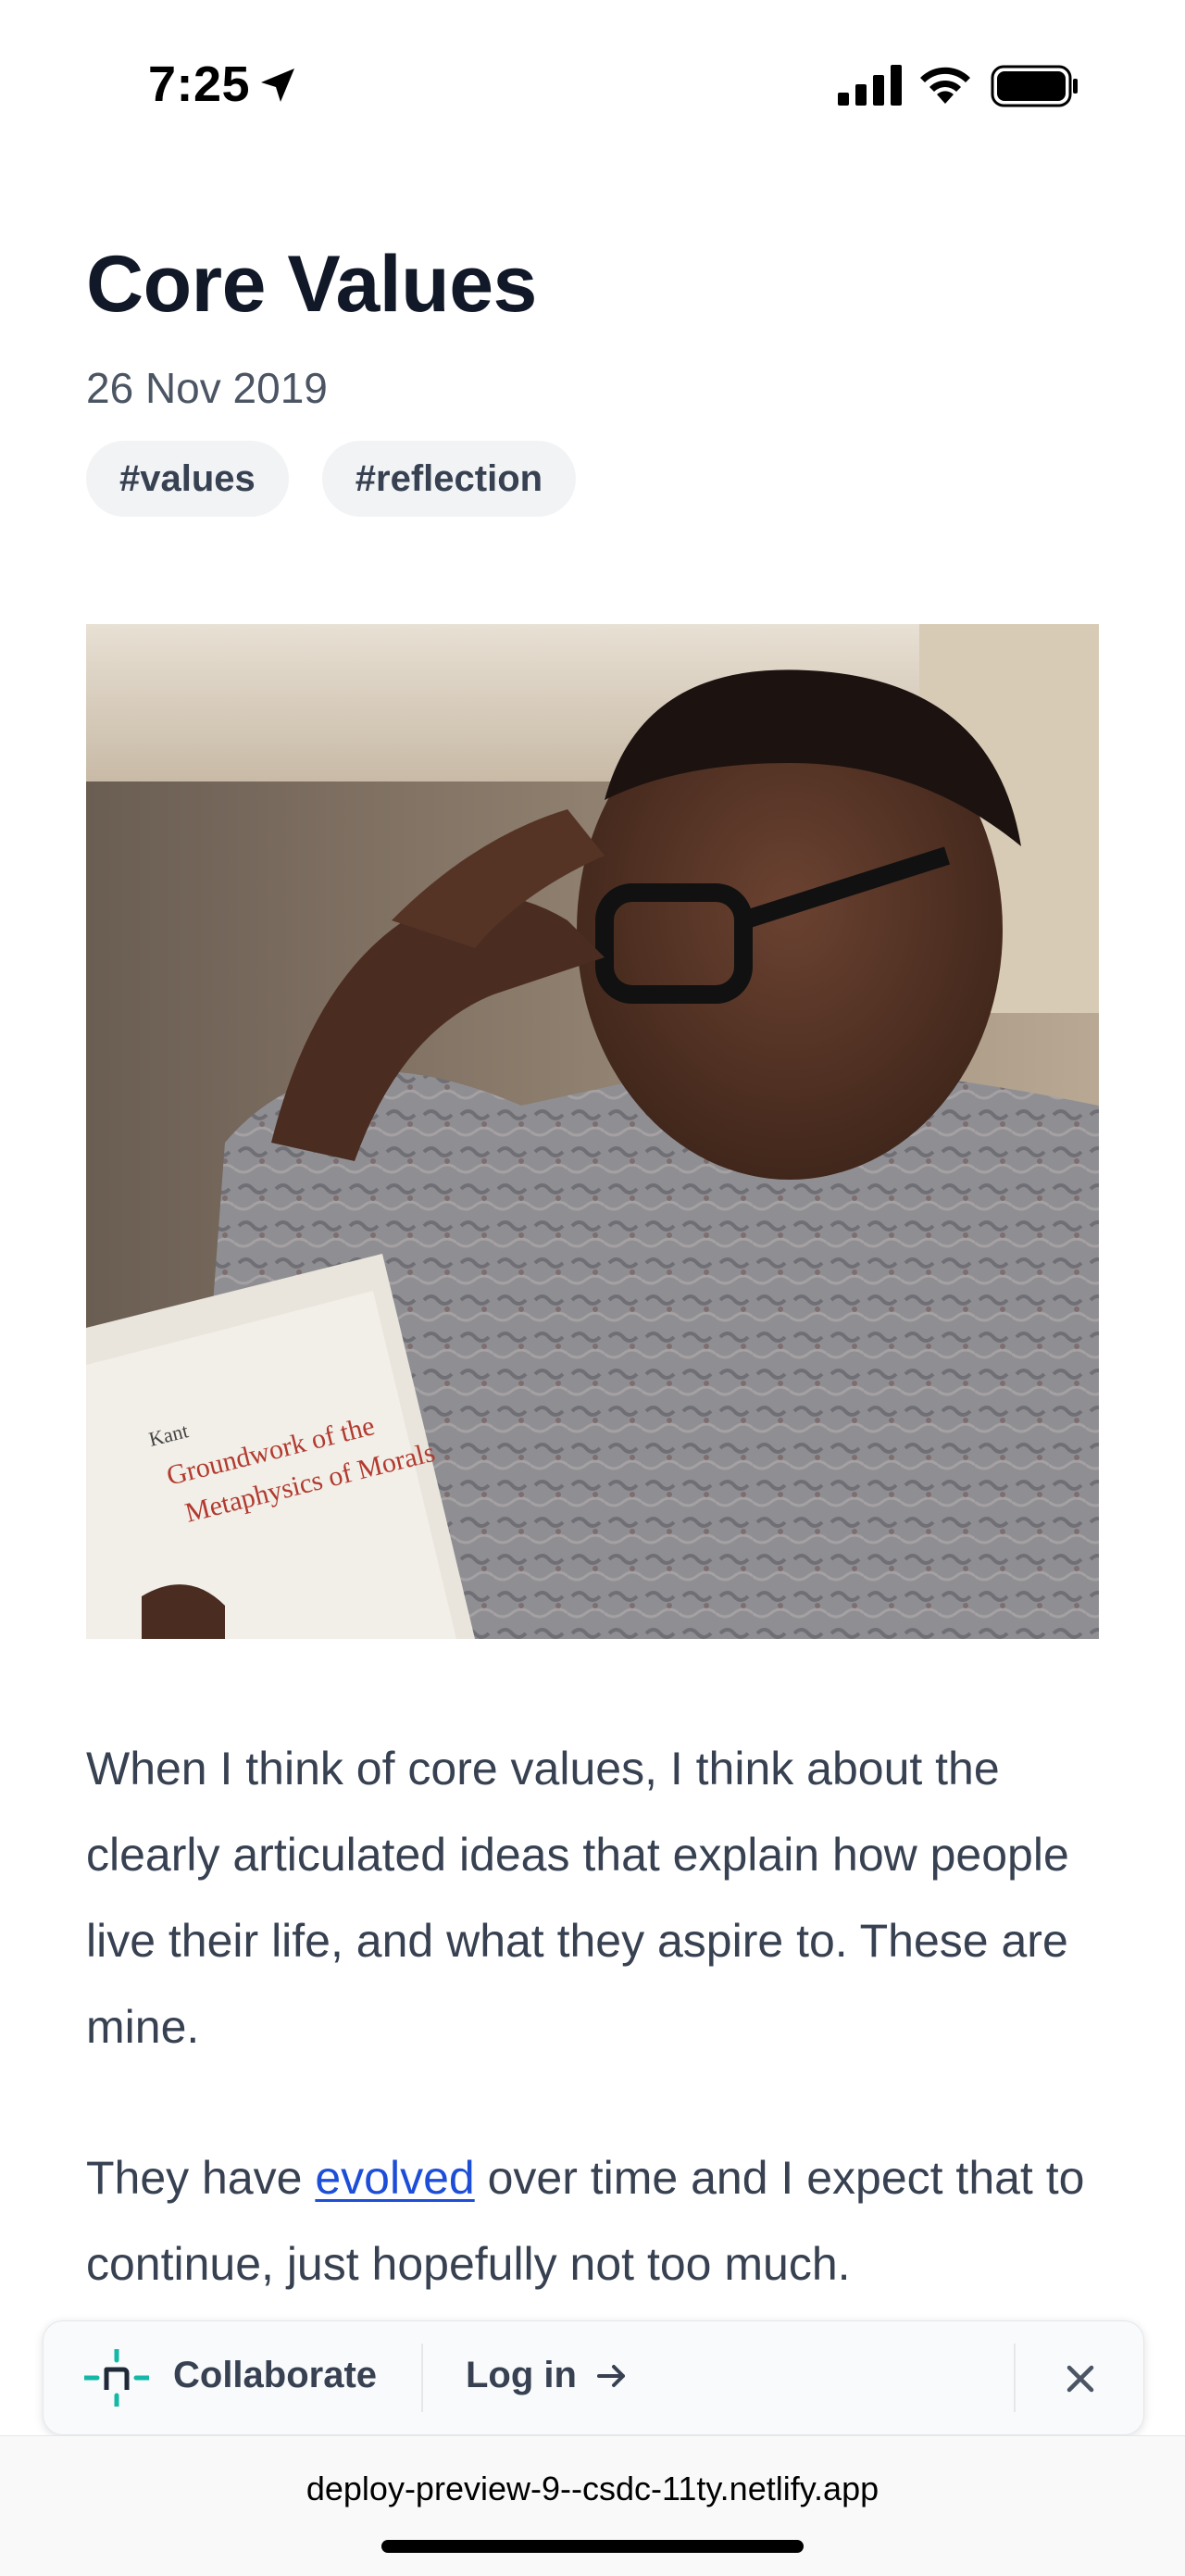 The image size is (1185, 2576). What do you see at coordinates (592, 2546) in the screenshot?
I see `home-indicator` at bounding box center [592, 2546].